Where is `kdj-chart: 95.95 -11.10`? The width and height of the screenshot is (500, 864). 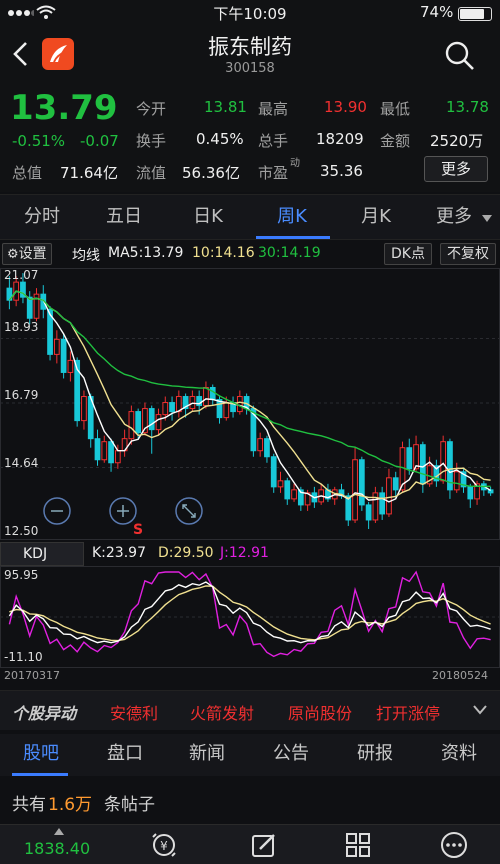
kdj-chart: 95.95 -11.10 is located at coordinates (250, 617).